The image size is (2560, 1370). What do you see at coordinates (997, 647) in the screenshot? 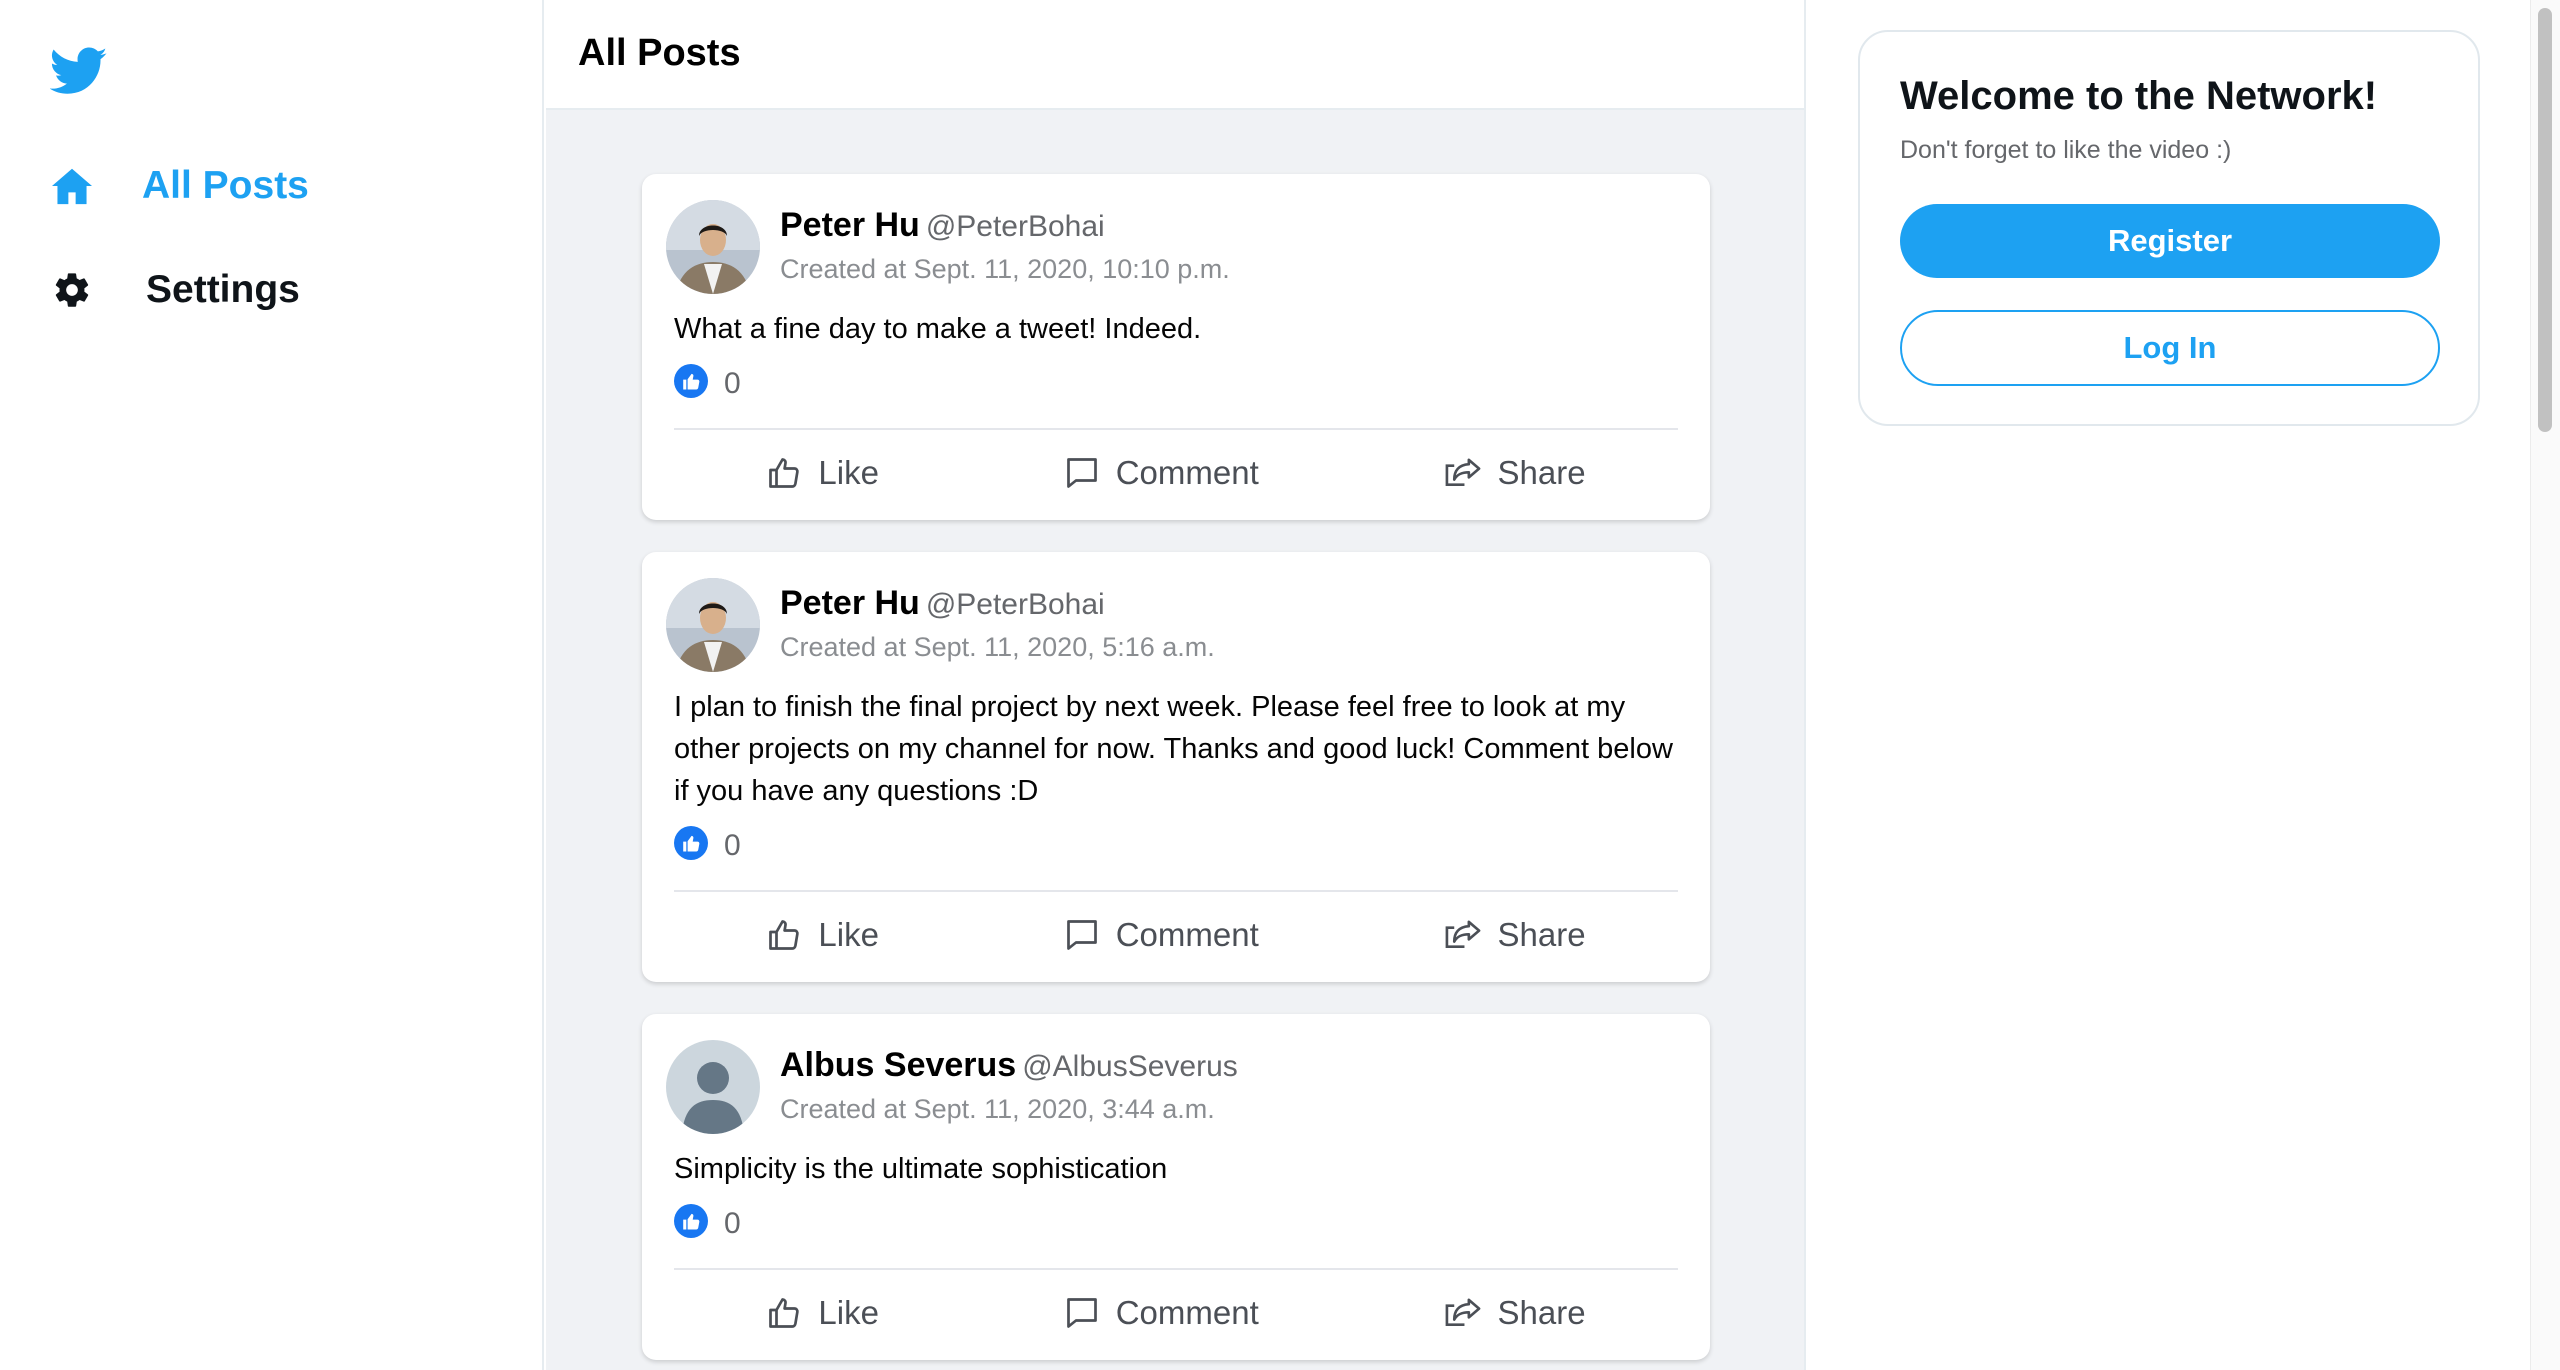
I see `post-timestamp: Created at Sept. 11, 2020, 5:16 a.m.` at bounding box center [997, 647].